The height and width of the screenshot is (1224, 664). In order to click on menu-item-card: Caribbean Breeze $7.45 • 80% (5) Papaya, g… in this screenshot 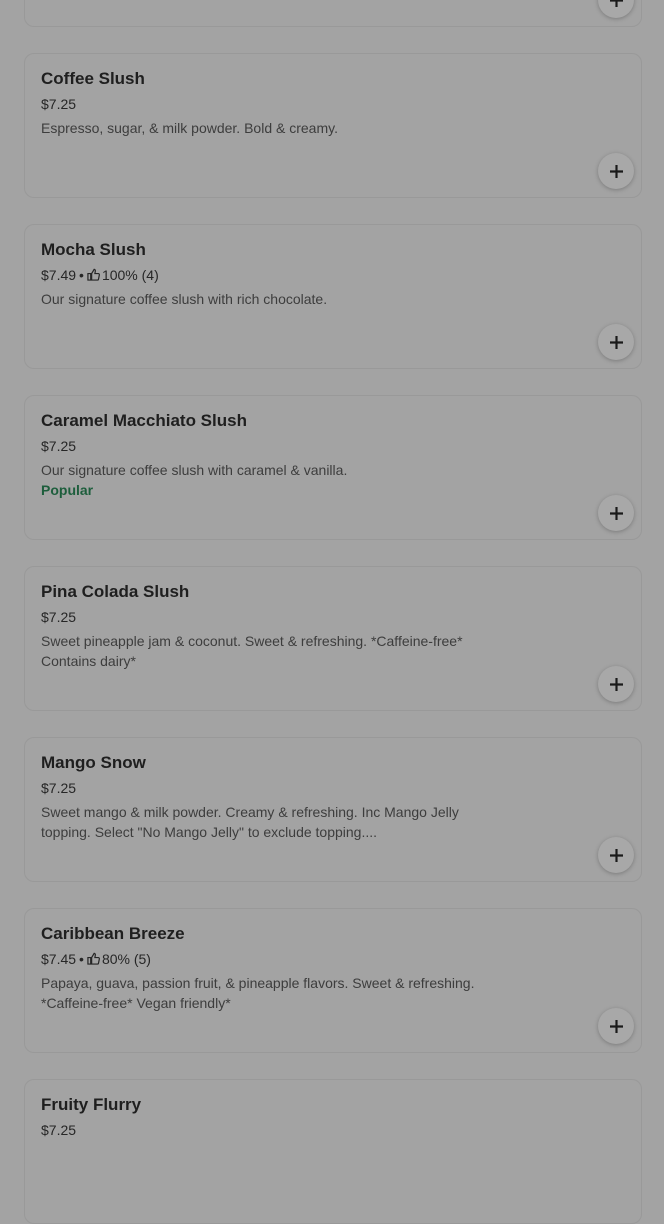, I will do `click(333, 980)`.